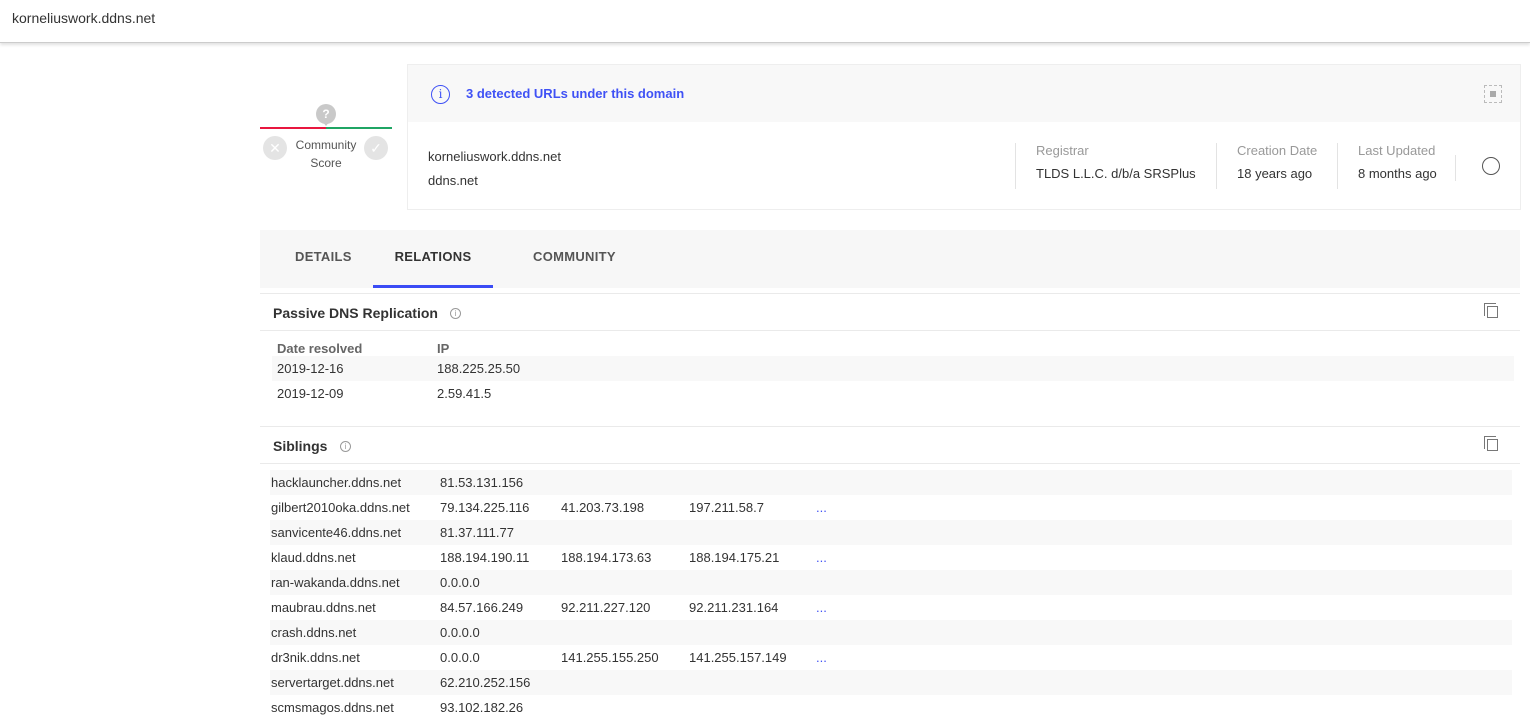  Describe the element at coordinates (891, 707) in the screenshot. I see `sibling-row: scmsmagos.ddns.net 93.102.182.26` at that location.